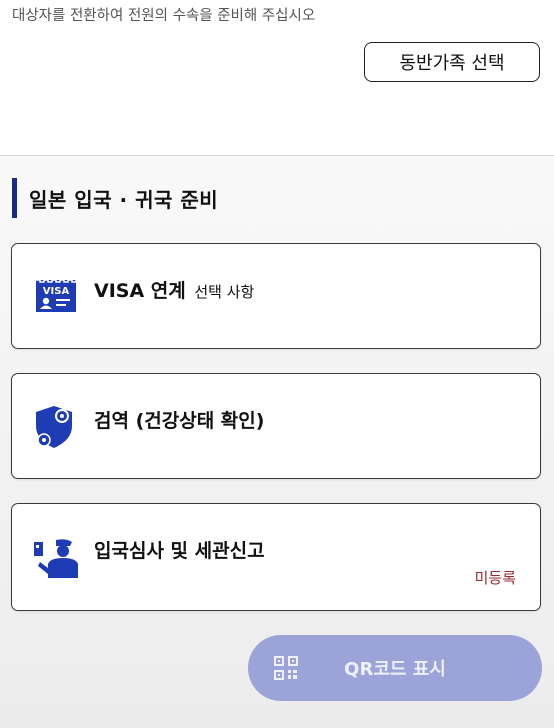 This screenshot has height=728, width=554. What do you see at coordinates (179, 551) in the screenshot?
I see `immigration-customs-label: 입국심사 및 세관신고` at bounding box center [179, 551].